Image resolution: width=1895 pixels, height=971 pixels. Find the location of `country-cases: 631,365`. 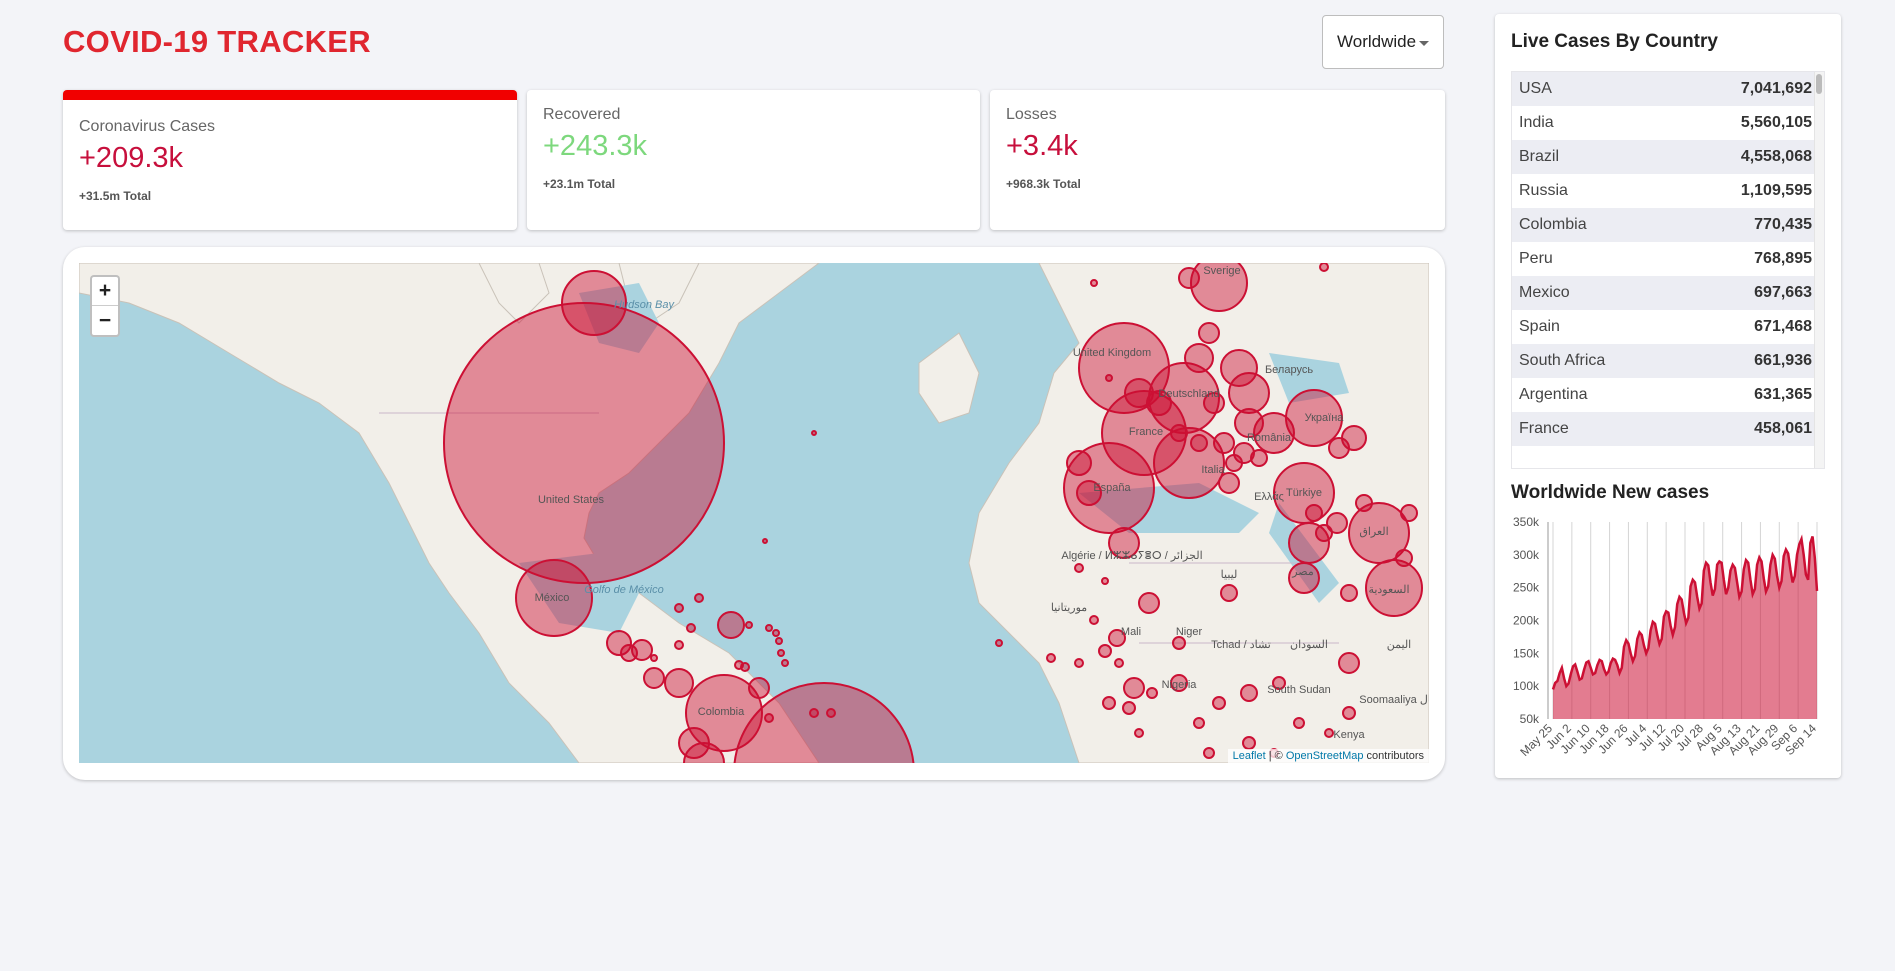

country-cases: 631,365 is located at coordinates (1783, 394).